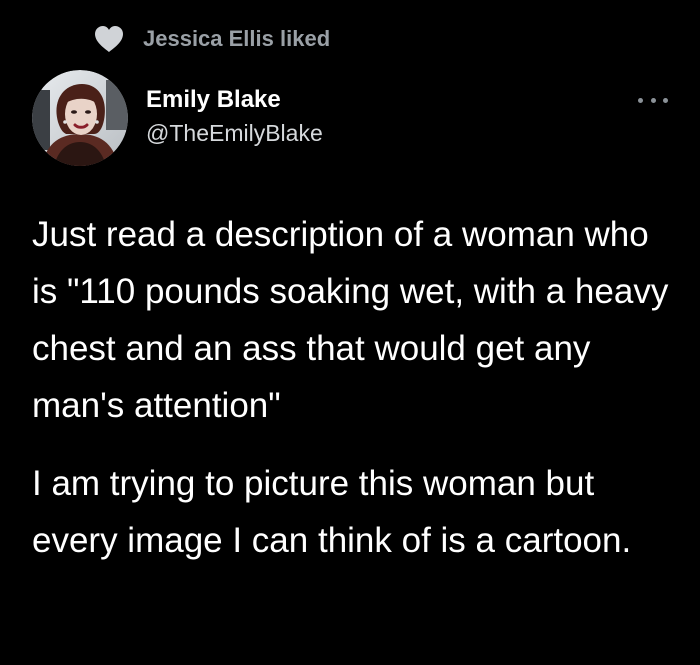  Describe the element at coordinates (109, 39) in the screenshot. I see `heart-icon` at that location.